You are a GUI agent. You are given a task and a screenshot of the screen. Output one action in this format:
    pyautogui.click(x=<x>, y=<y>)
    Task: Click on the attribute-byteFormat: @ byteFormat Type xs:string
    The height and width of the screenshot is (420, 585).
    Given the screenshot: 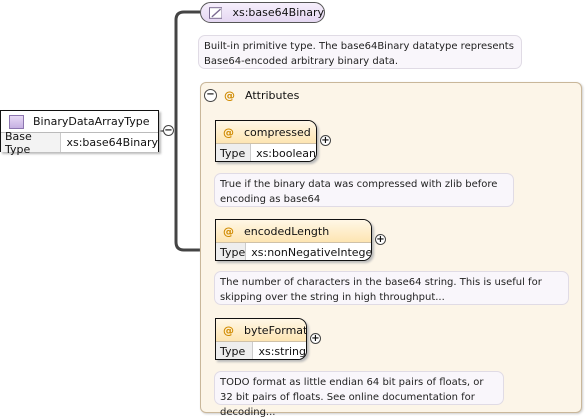 What is the action you would take?
    pyautogui.click(x=261, y=339)
    